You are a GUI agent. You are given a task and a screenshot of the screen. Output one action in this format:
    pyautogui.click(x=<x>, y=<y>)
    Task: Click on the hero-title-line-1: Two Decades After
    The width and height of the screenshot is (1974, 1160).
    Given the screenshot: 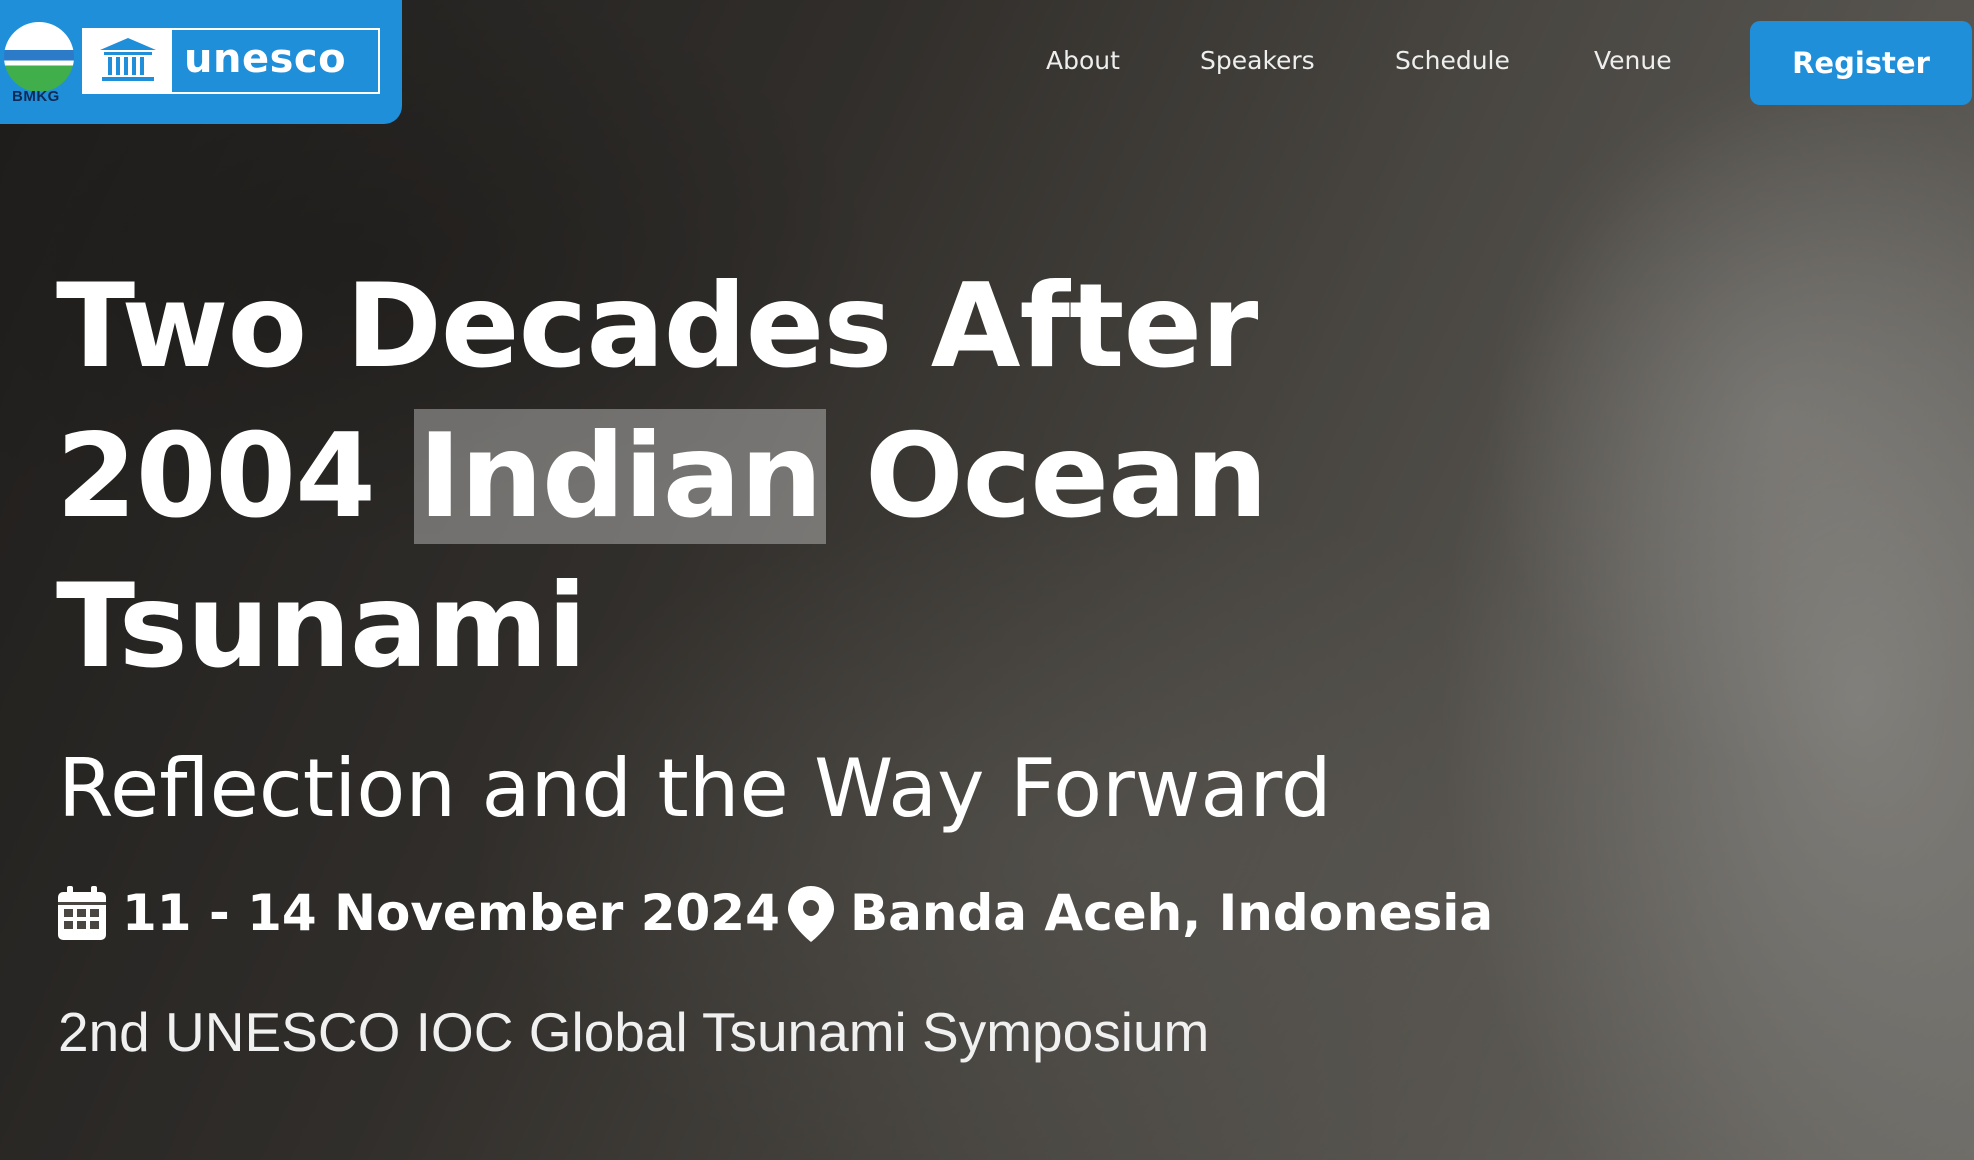 What is the action you would take?
    pyautogui.click(x=657, y=326)
    